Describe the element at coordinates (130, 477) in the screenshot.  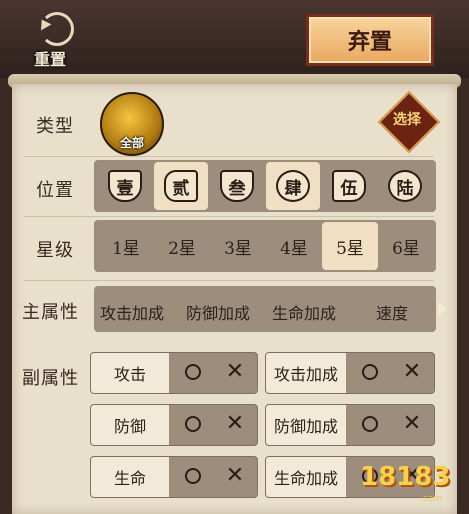
I see `sub-attr-name: 生命` at that location.